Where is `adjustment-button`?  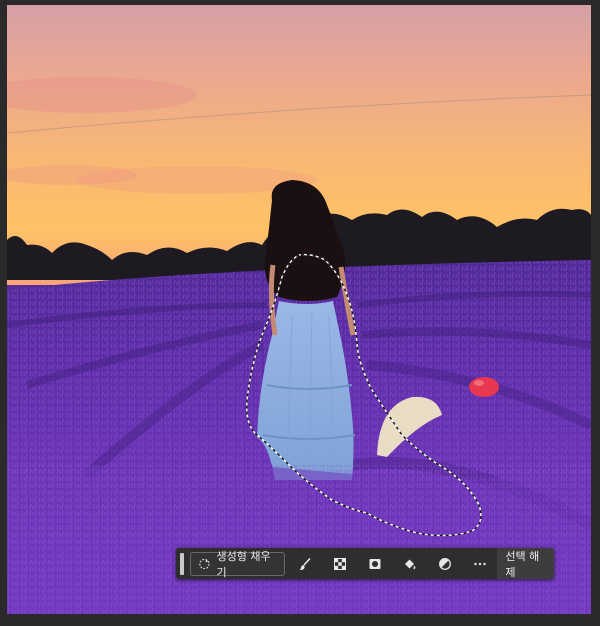 adjustment-button is located at coordinates (444, 563).